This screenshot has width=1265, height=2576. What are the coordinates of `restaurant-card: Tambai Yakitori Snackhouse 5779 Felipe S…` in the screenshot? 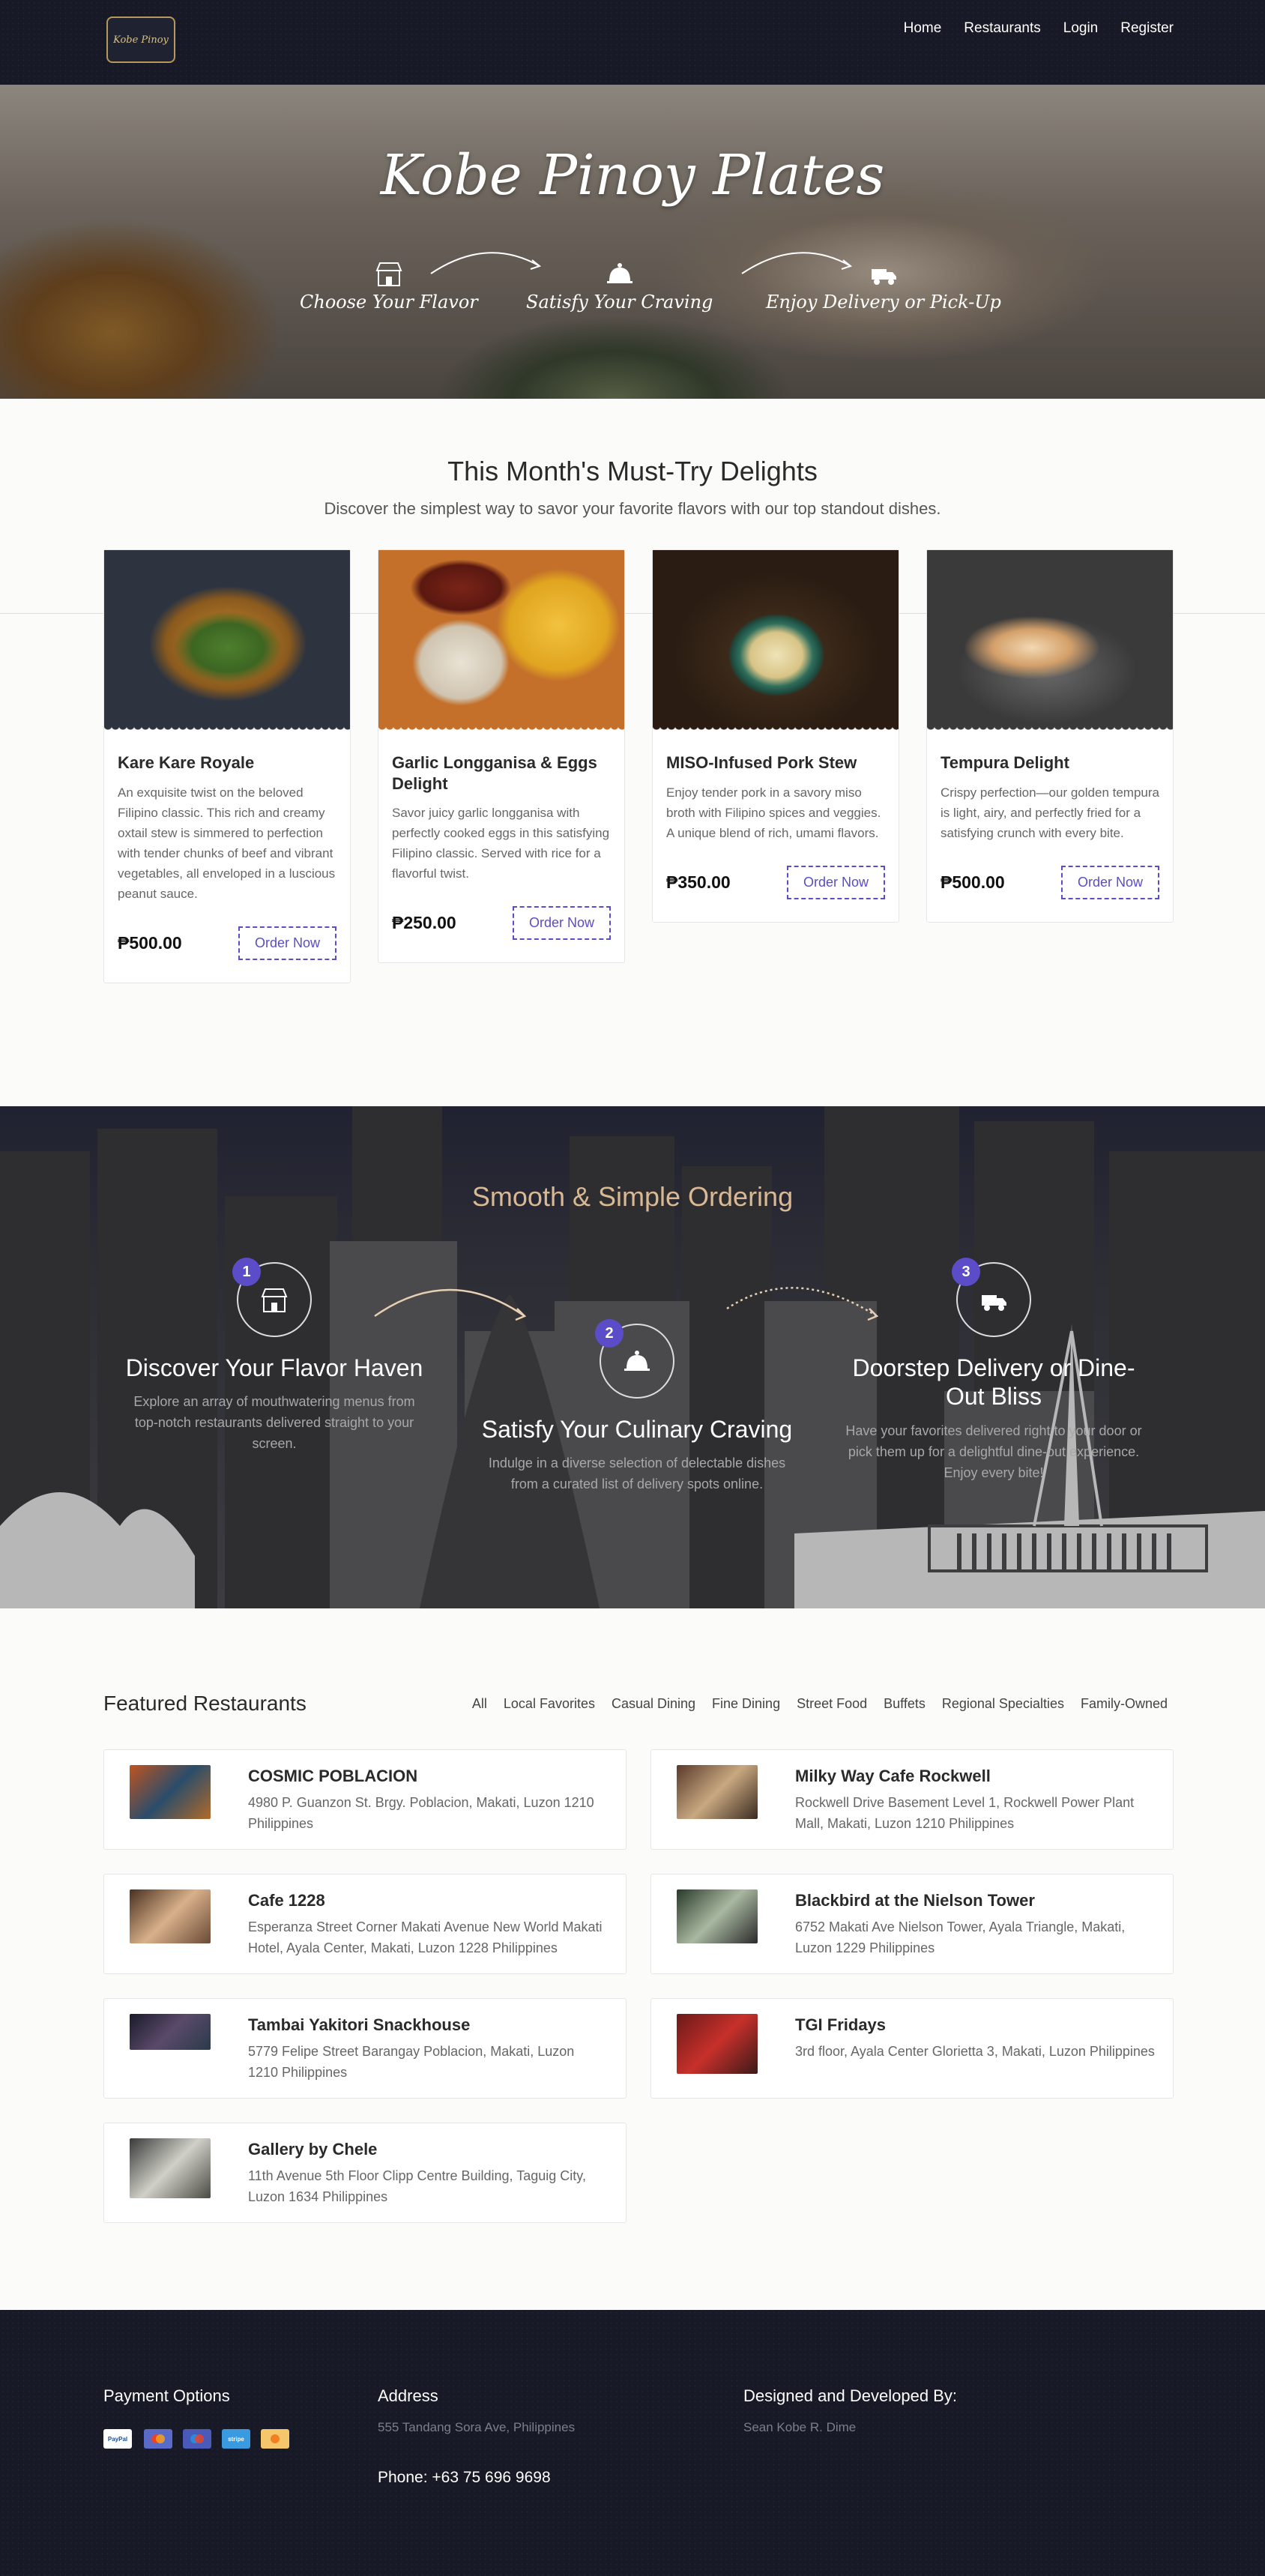 It's located at (365, 2049).